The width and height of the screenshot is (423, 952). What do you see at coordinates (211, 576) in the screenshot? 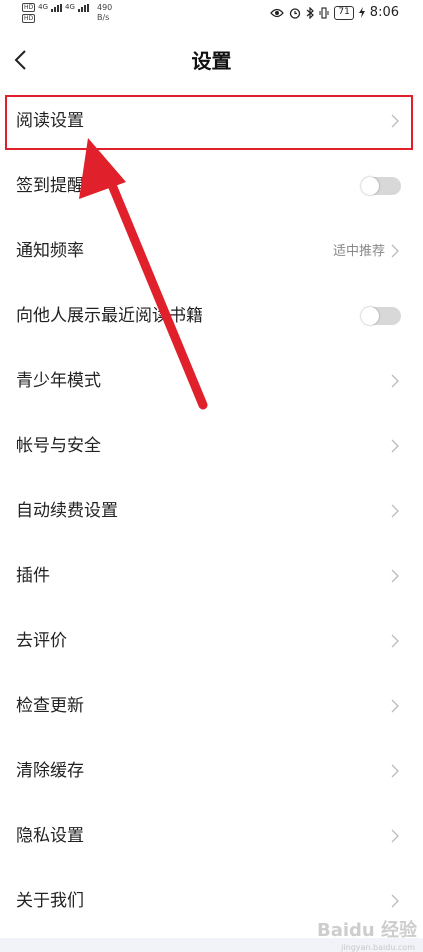
I see `setting-plugins: 插件` at bounding box center [211, 576].